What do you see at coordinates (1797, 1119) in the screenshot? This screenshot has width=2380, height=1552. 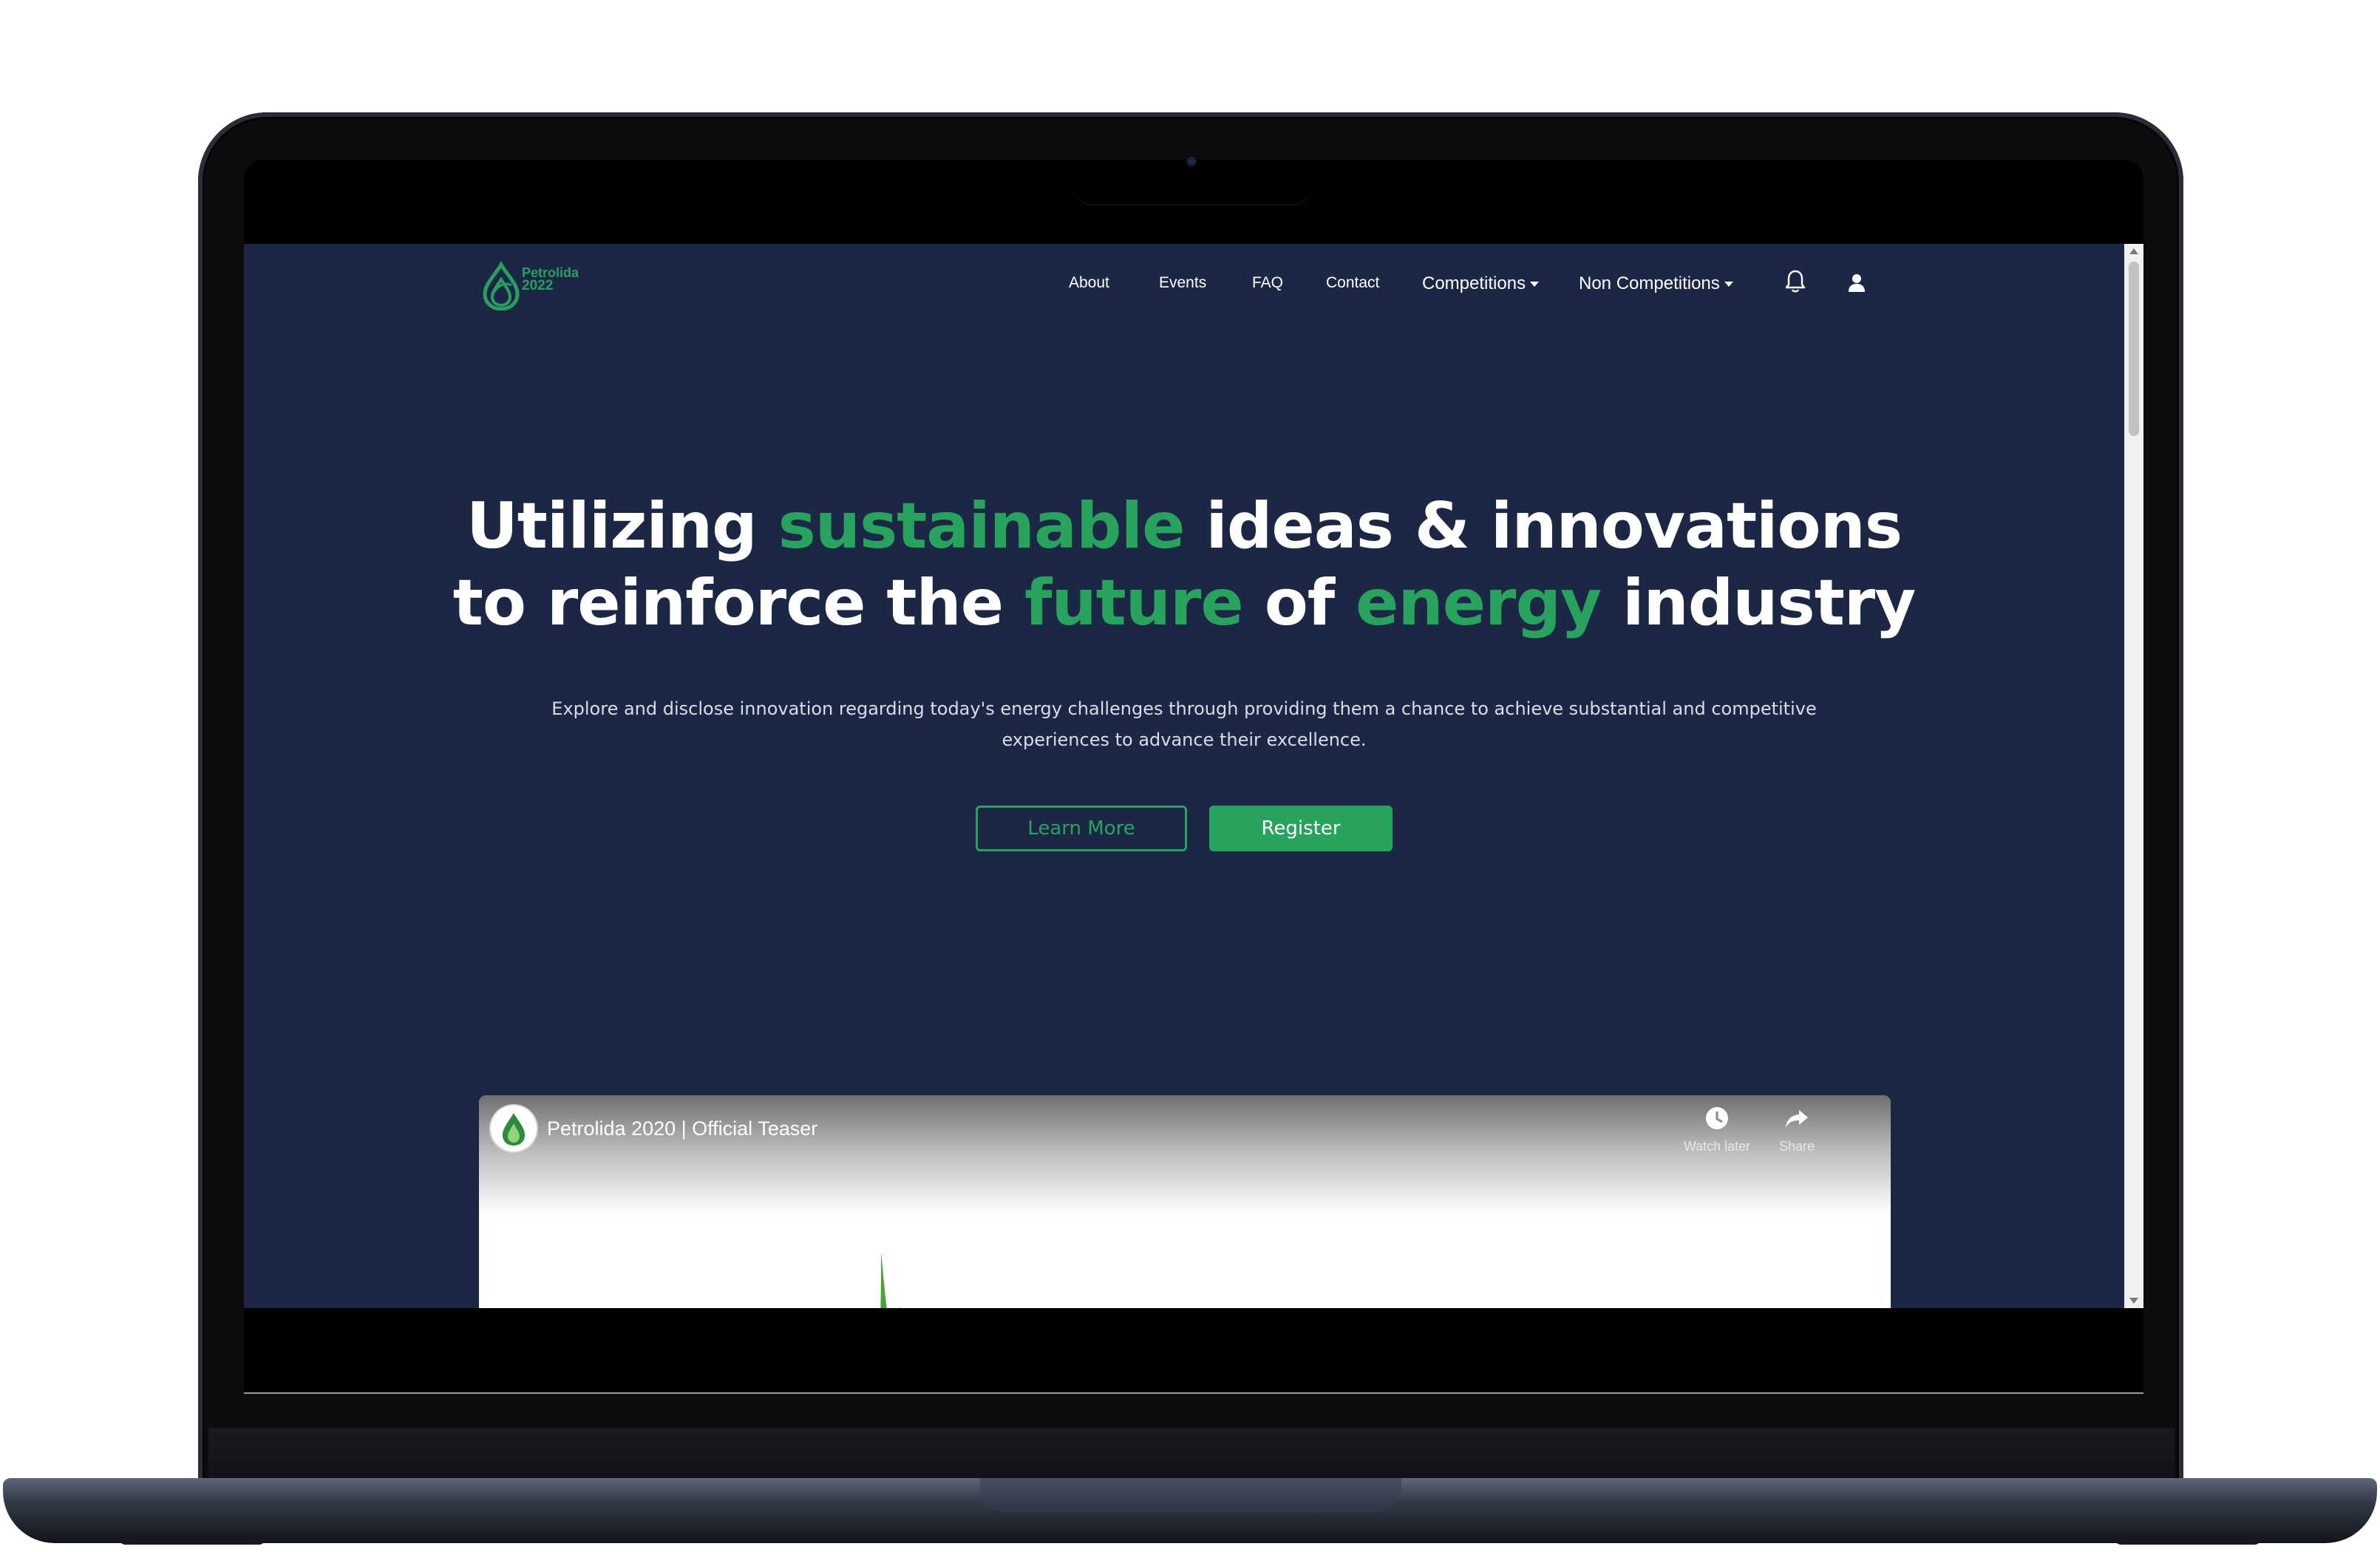 I see `share-icon` at bounding box center [1797, 1119].